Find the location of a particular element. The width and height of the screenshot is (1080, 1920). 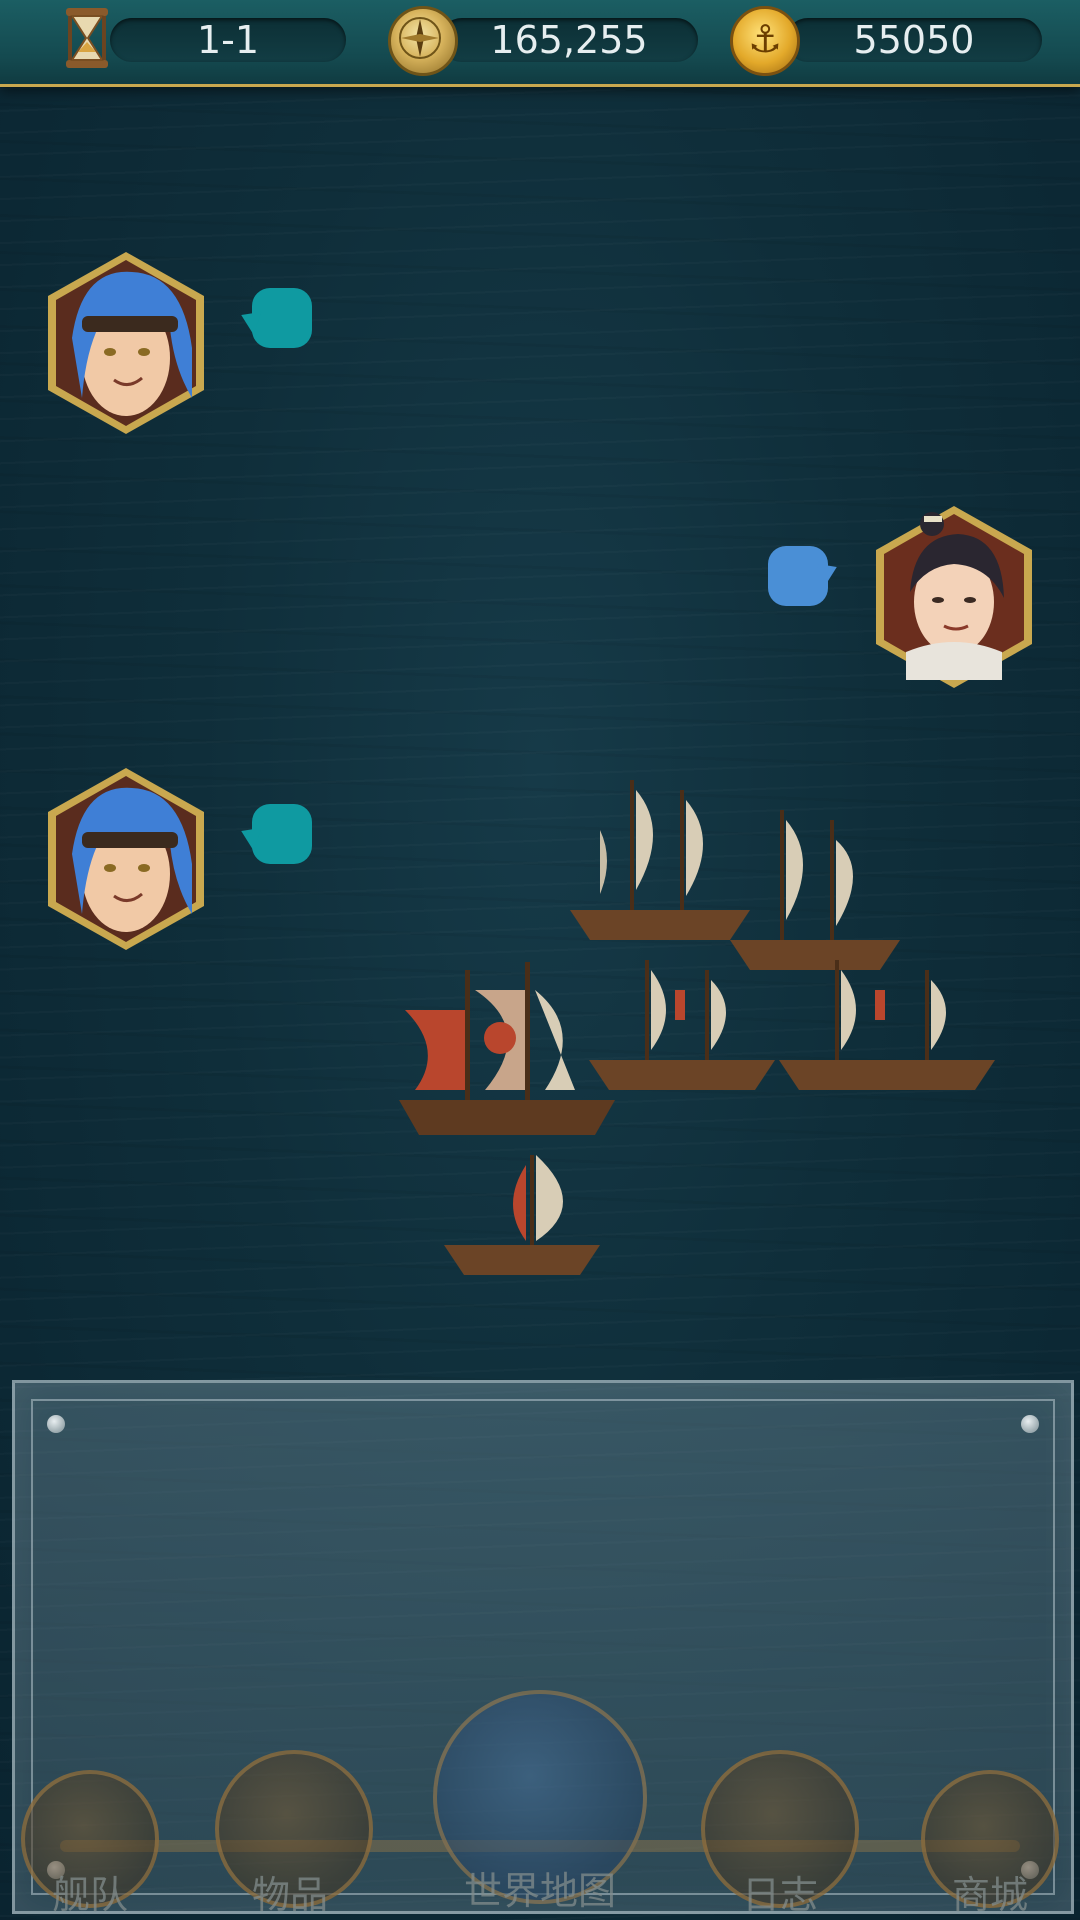

gold-value: 55050 is located at coordinates (914, 40).